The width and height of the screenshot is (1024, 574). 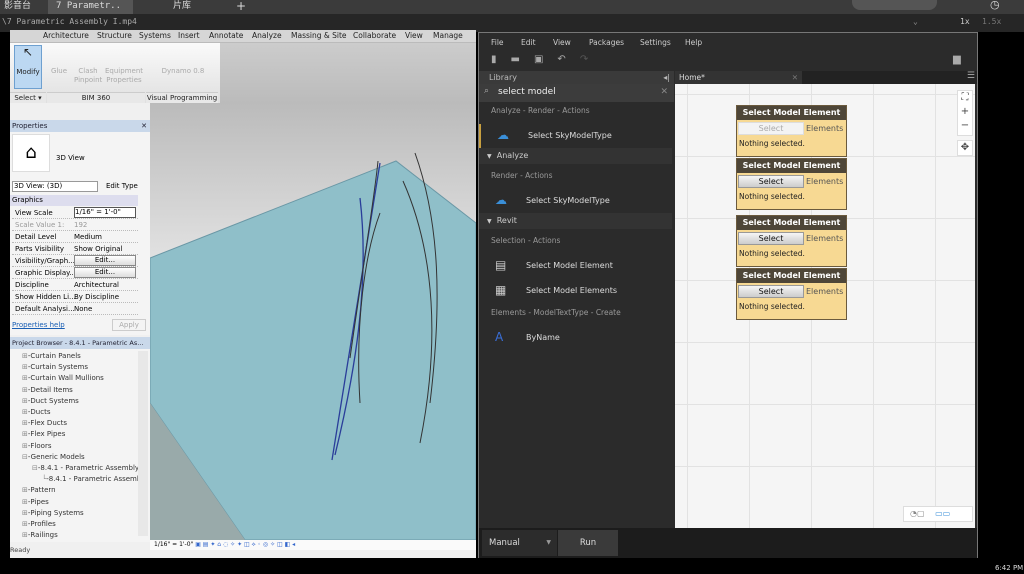 What do you see at coordinates (414, 35) in the screenshot?
I see `tab-view: View` at bounding box center [414, 35].